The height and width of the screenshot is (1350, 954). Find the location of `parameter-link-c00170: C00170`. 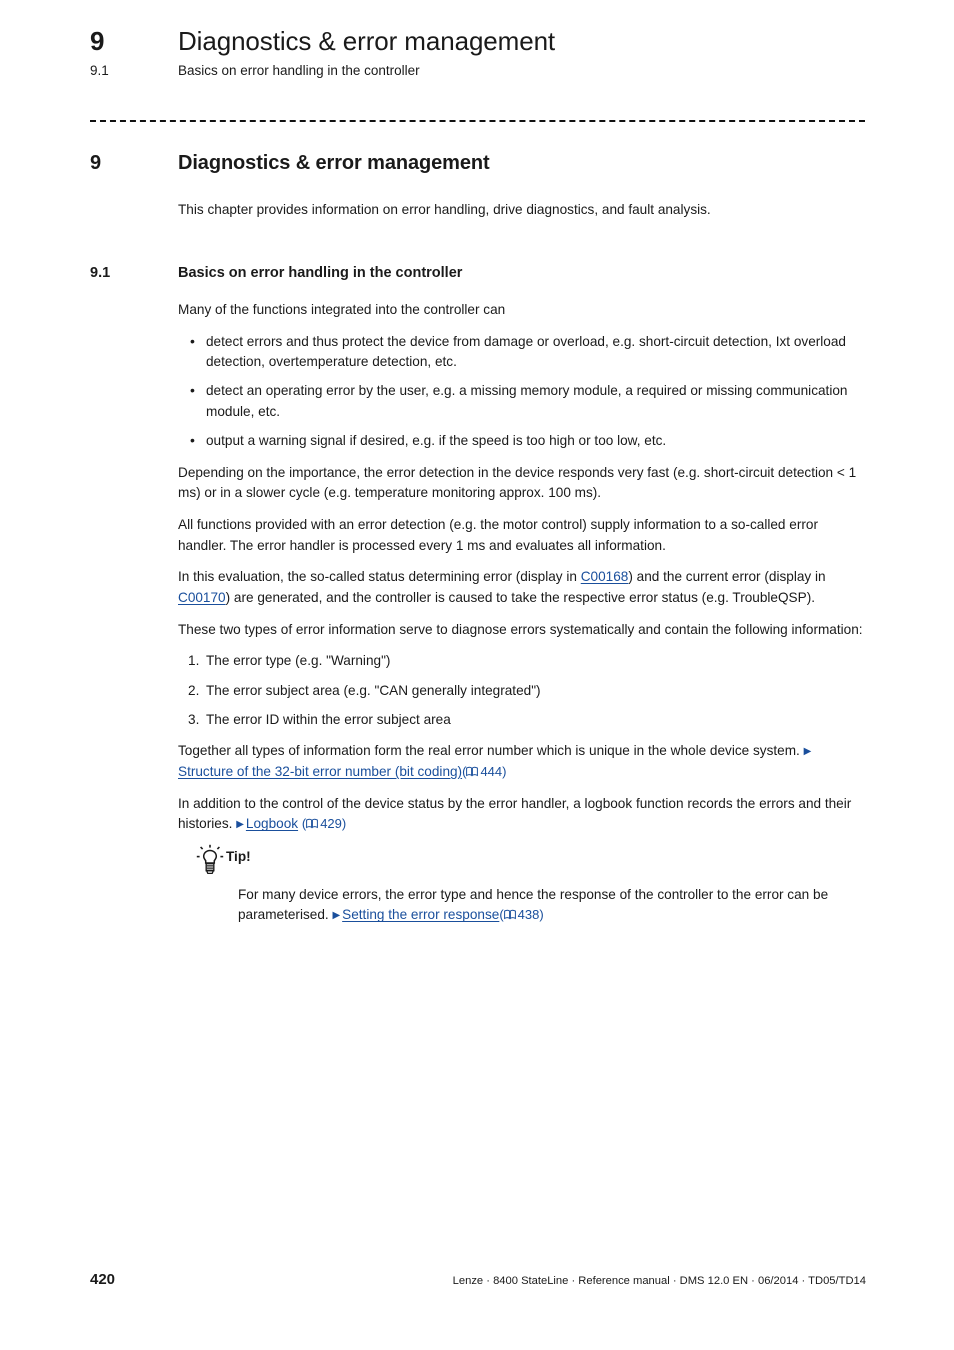

parameter-link-c00170: C00170 is located at coordinates (202, 597).